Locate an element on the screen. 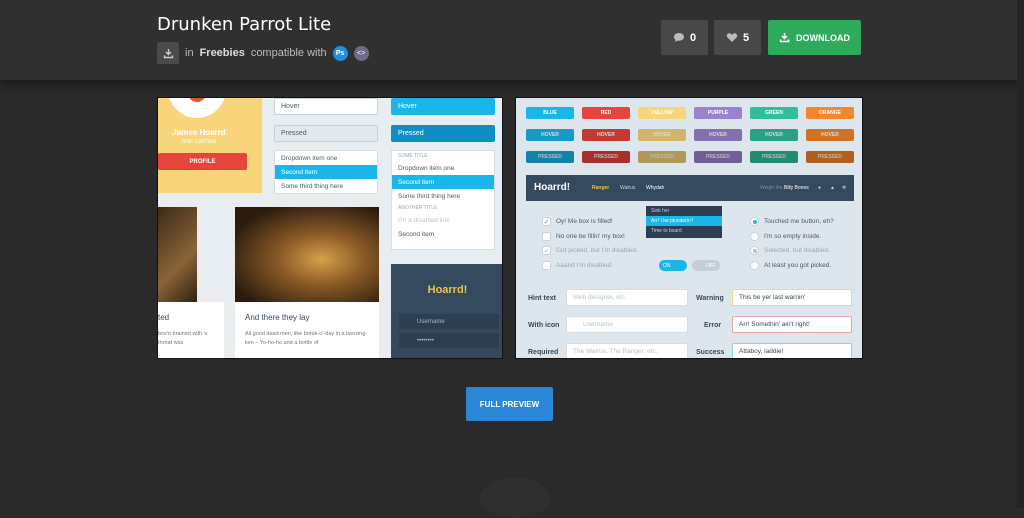 Image resolution: width=1024 pixels, height=518 pixels. menu-item: Sink her is located at coordinates (660, 211).